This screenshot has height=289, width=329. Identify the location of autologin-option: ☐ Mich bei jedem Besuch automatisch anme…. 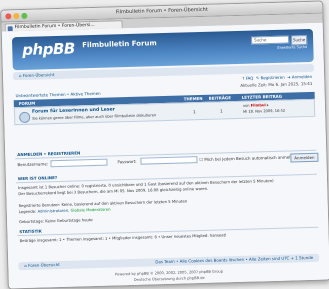
(248, 158).